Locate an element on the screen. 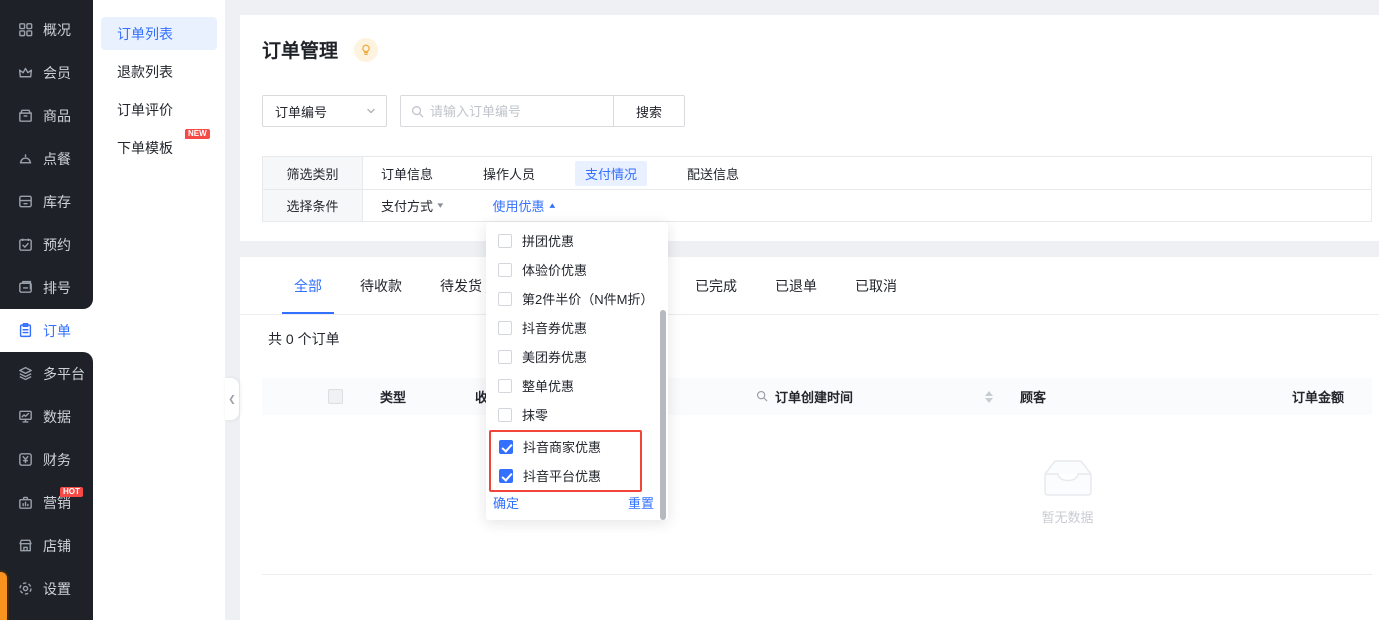 This screenshot has width=1379, height=620. sidebar-item-label: 会员 is located at coordinates (57, 72).